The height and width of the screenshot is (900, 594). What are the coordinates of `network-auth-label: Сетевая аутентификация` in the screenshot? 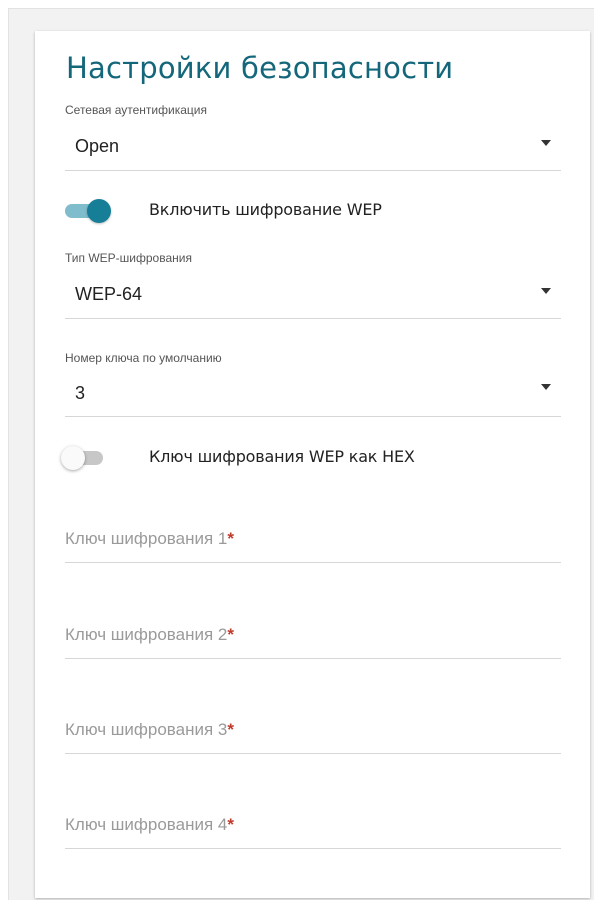 It's located at (136, 110).